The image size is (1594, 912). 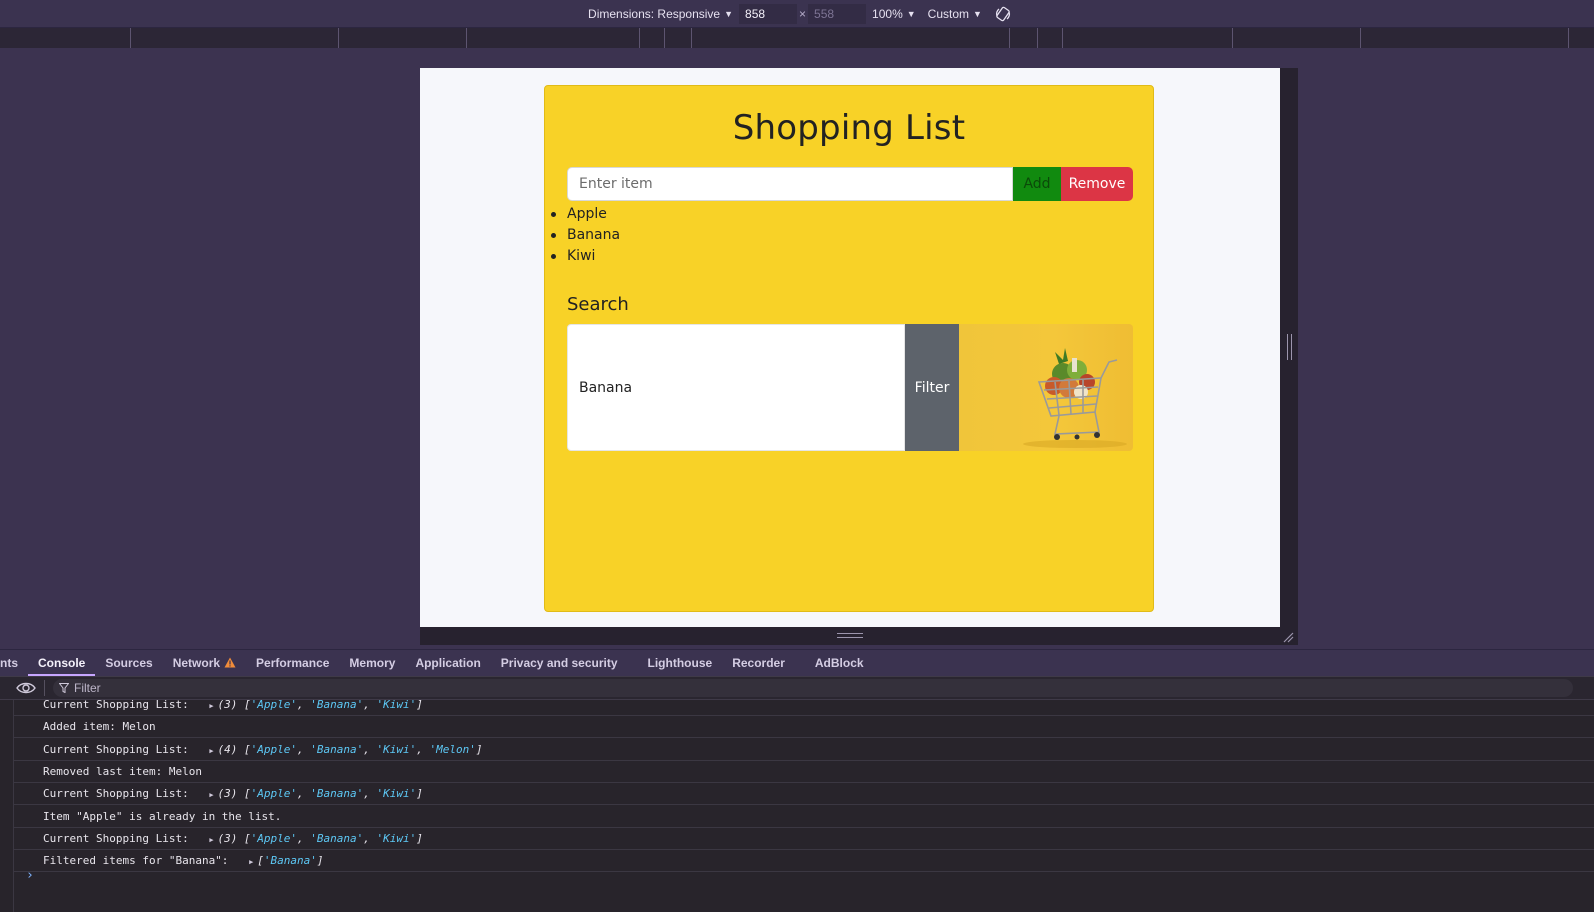 What do you see at coordinates (196, 662) in the screenshot?
I see `tab-network-label: Network` at bounding box center [196, 662].